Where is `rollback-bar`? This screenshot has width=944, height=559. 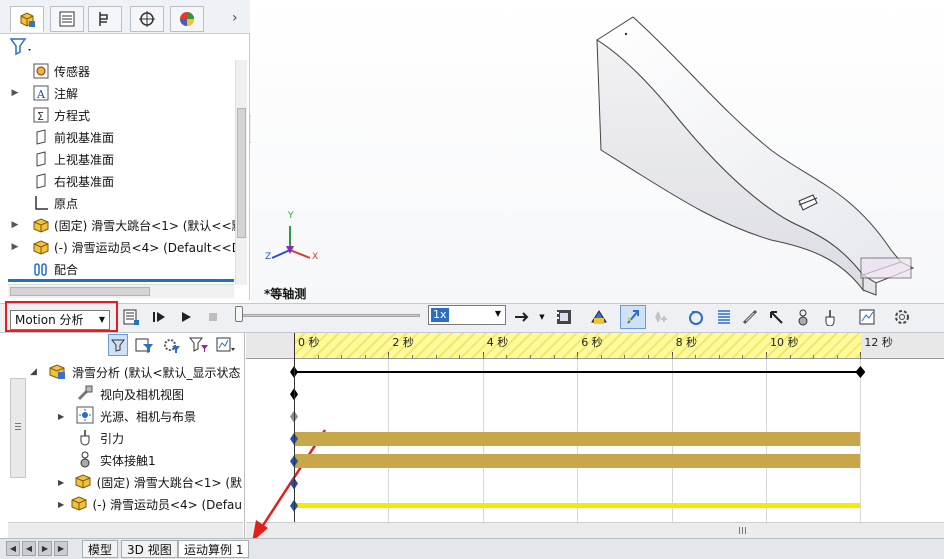 rollback-bar is located at coordinates (121, 280).